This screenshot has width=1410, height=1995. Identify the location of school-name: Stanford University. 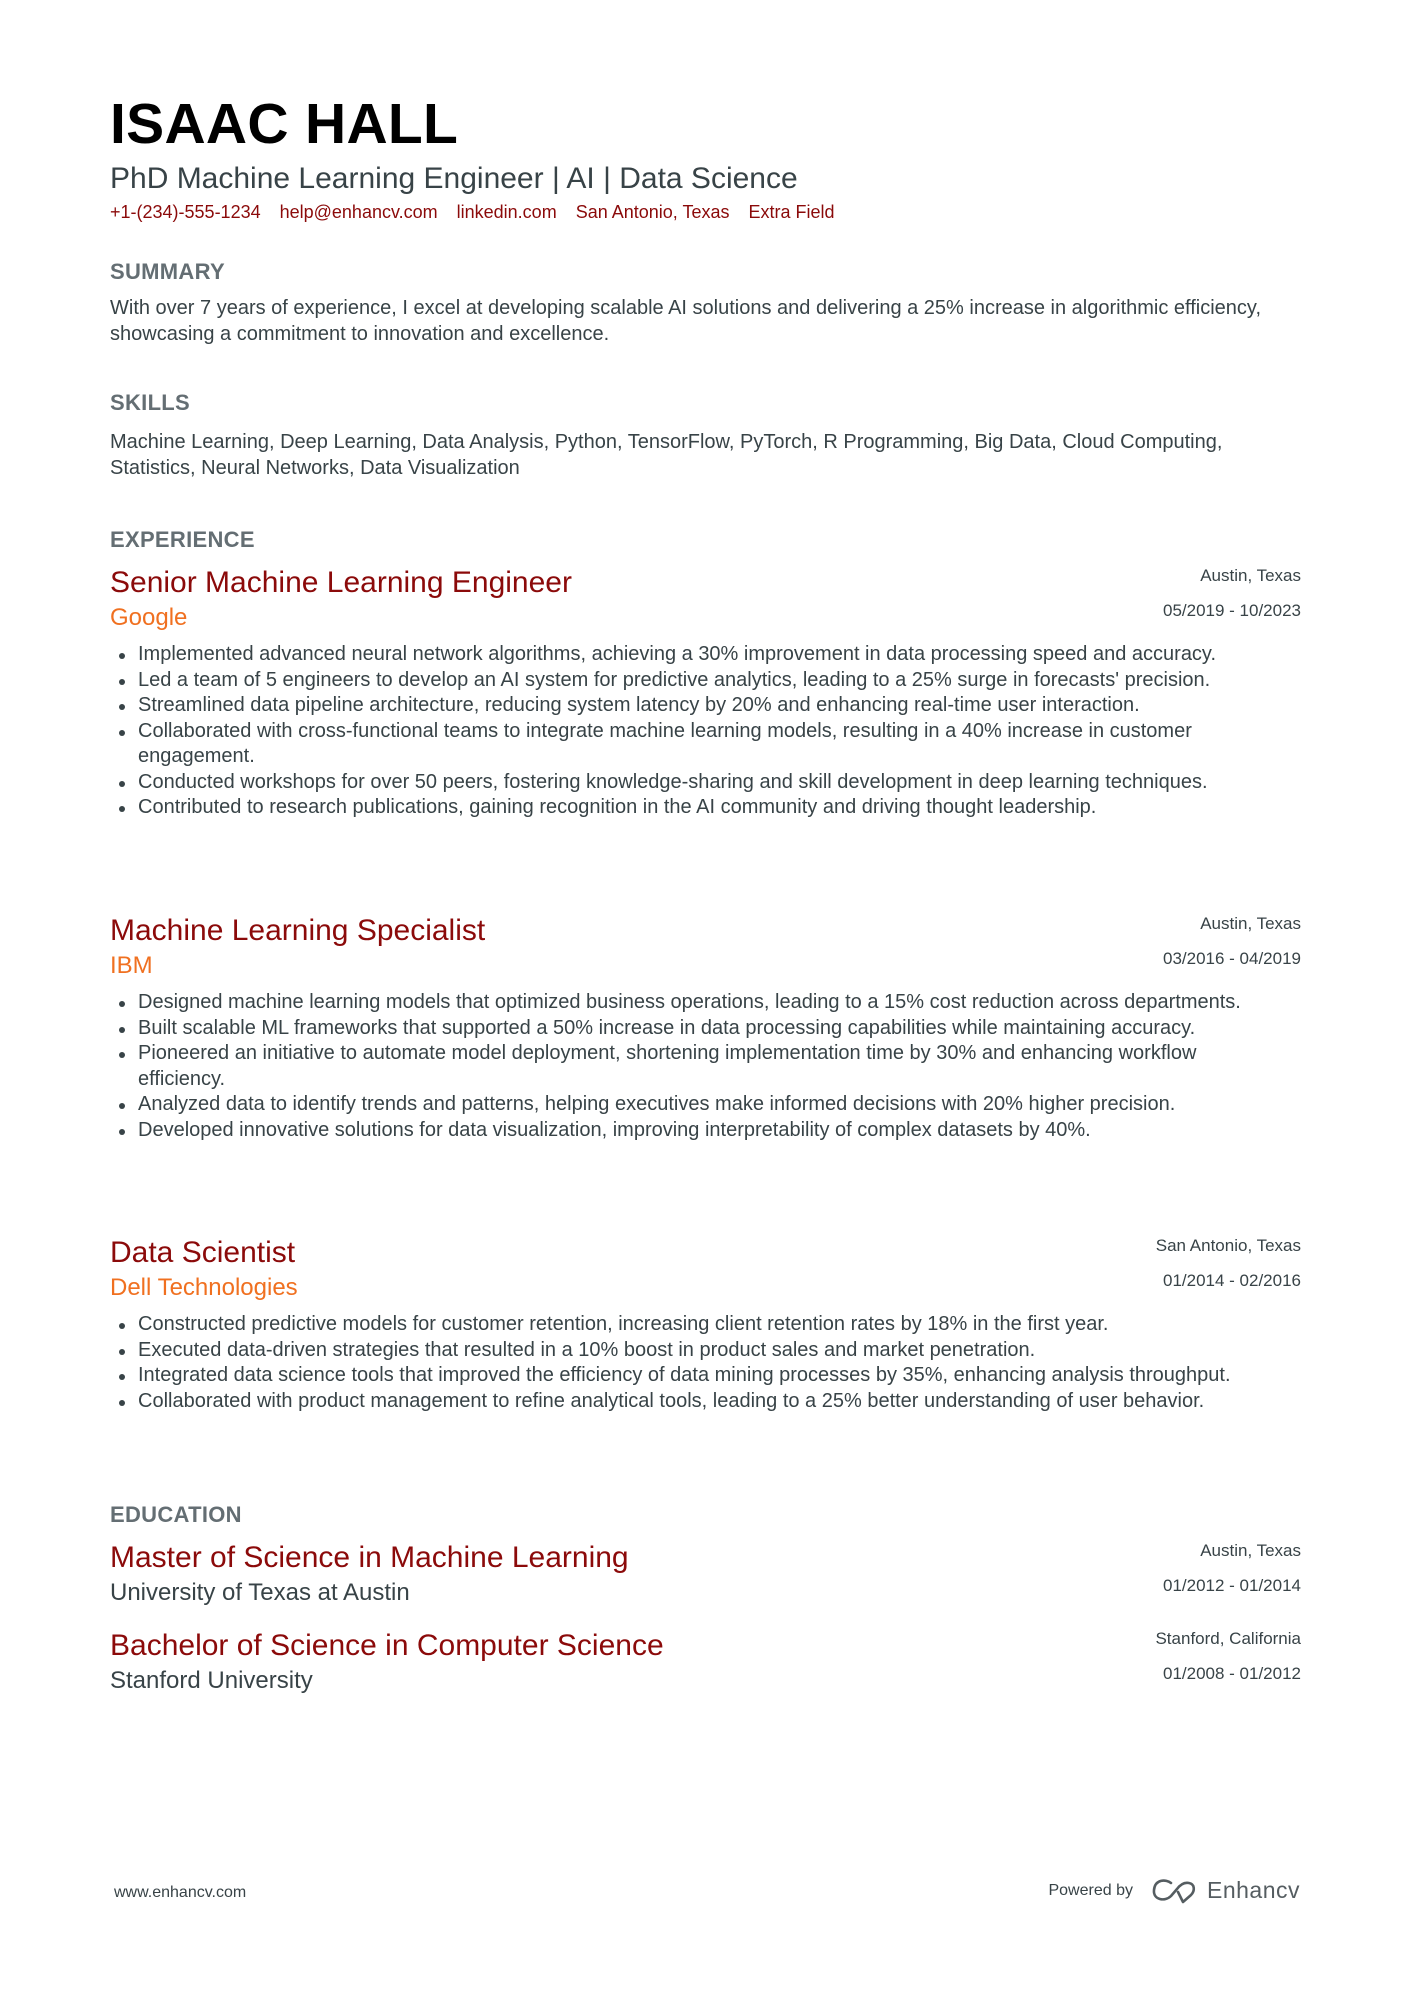
(211, 1680).